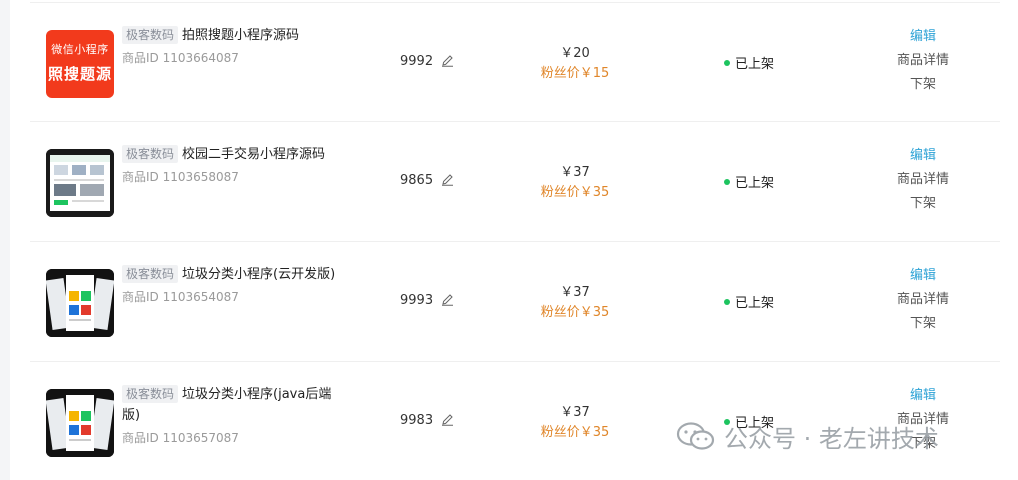 This screenshot has height=480, width=1018. What do you see at coordinates (253, 154) in the screenshot?
I see `product-title: 校园二手交易小程序源码` at bounding box center [253, 154].